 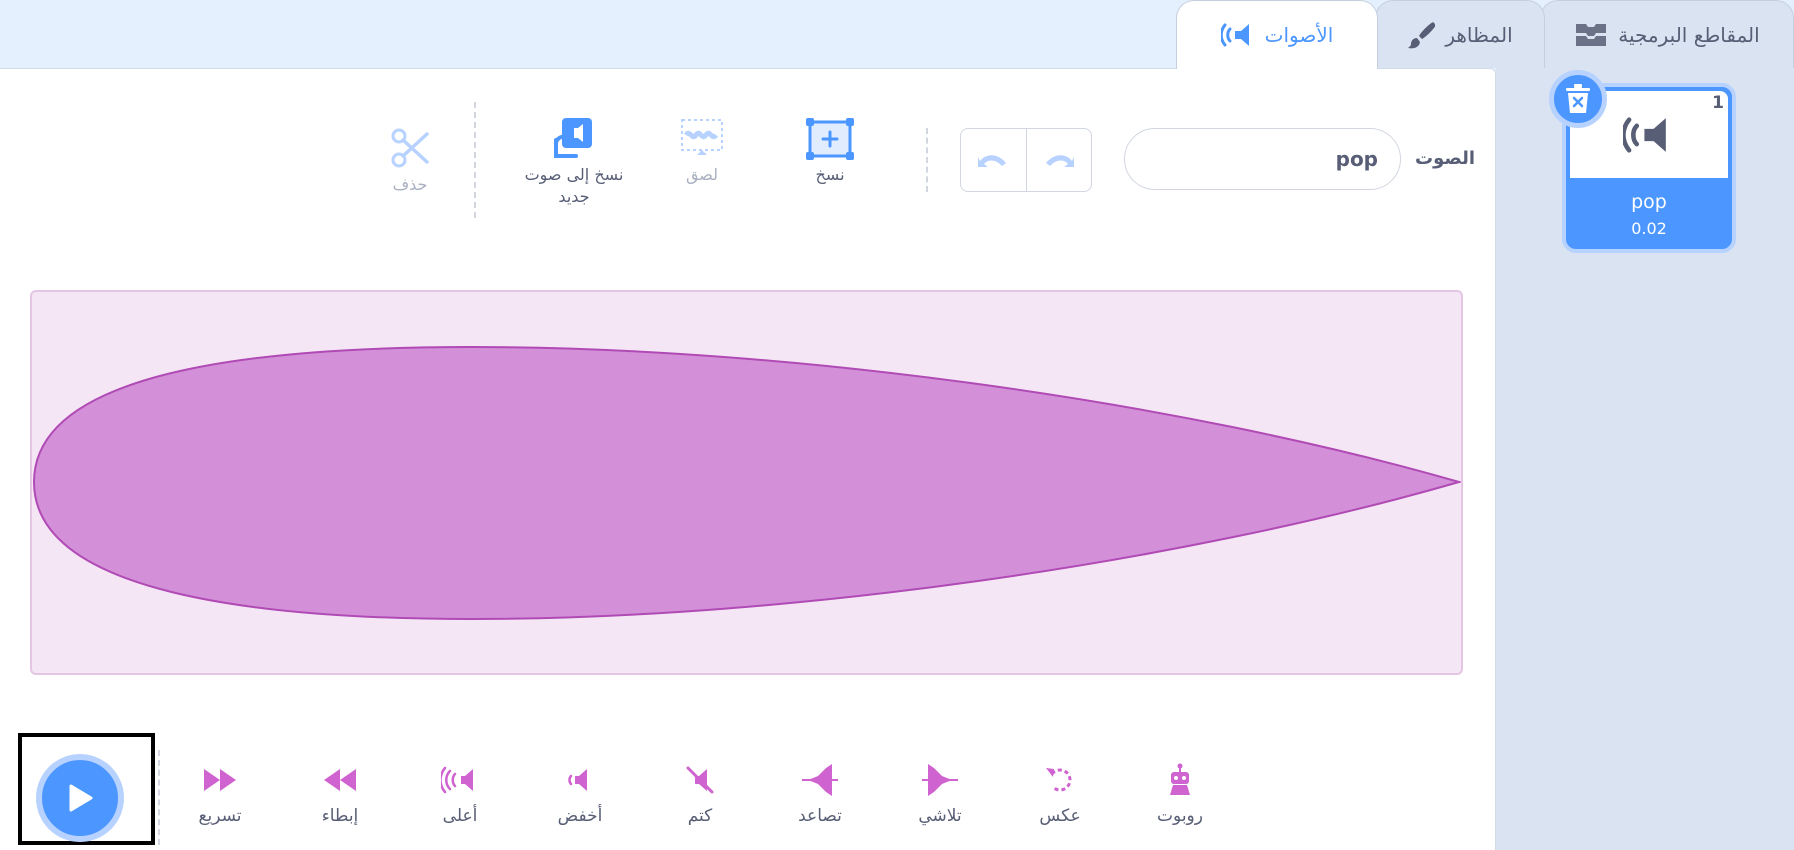 I want to click on delete-button: حذف, so click(x=410, y=158).